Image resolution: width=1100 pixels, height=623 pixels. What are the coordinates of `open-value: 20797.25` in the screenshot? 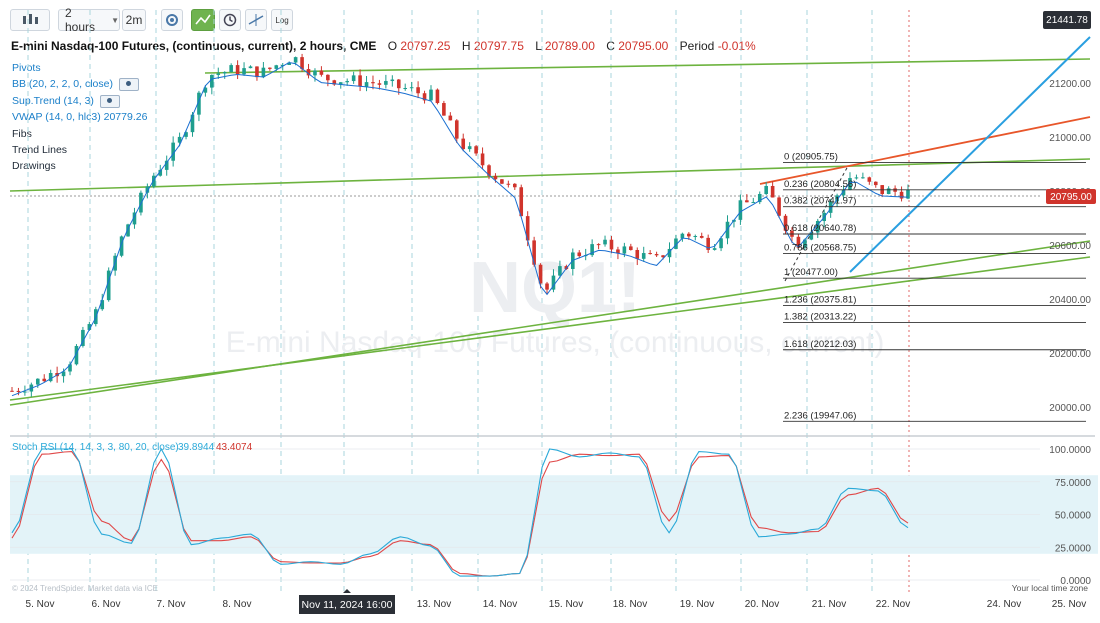 It's located at (425, 46).